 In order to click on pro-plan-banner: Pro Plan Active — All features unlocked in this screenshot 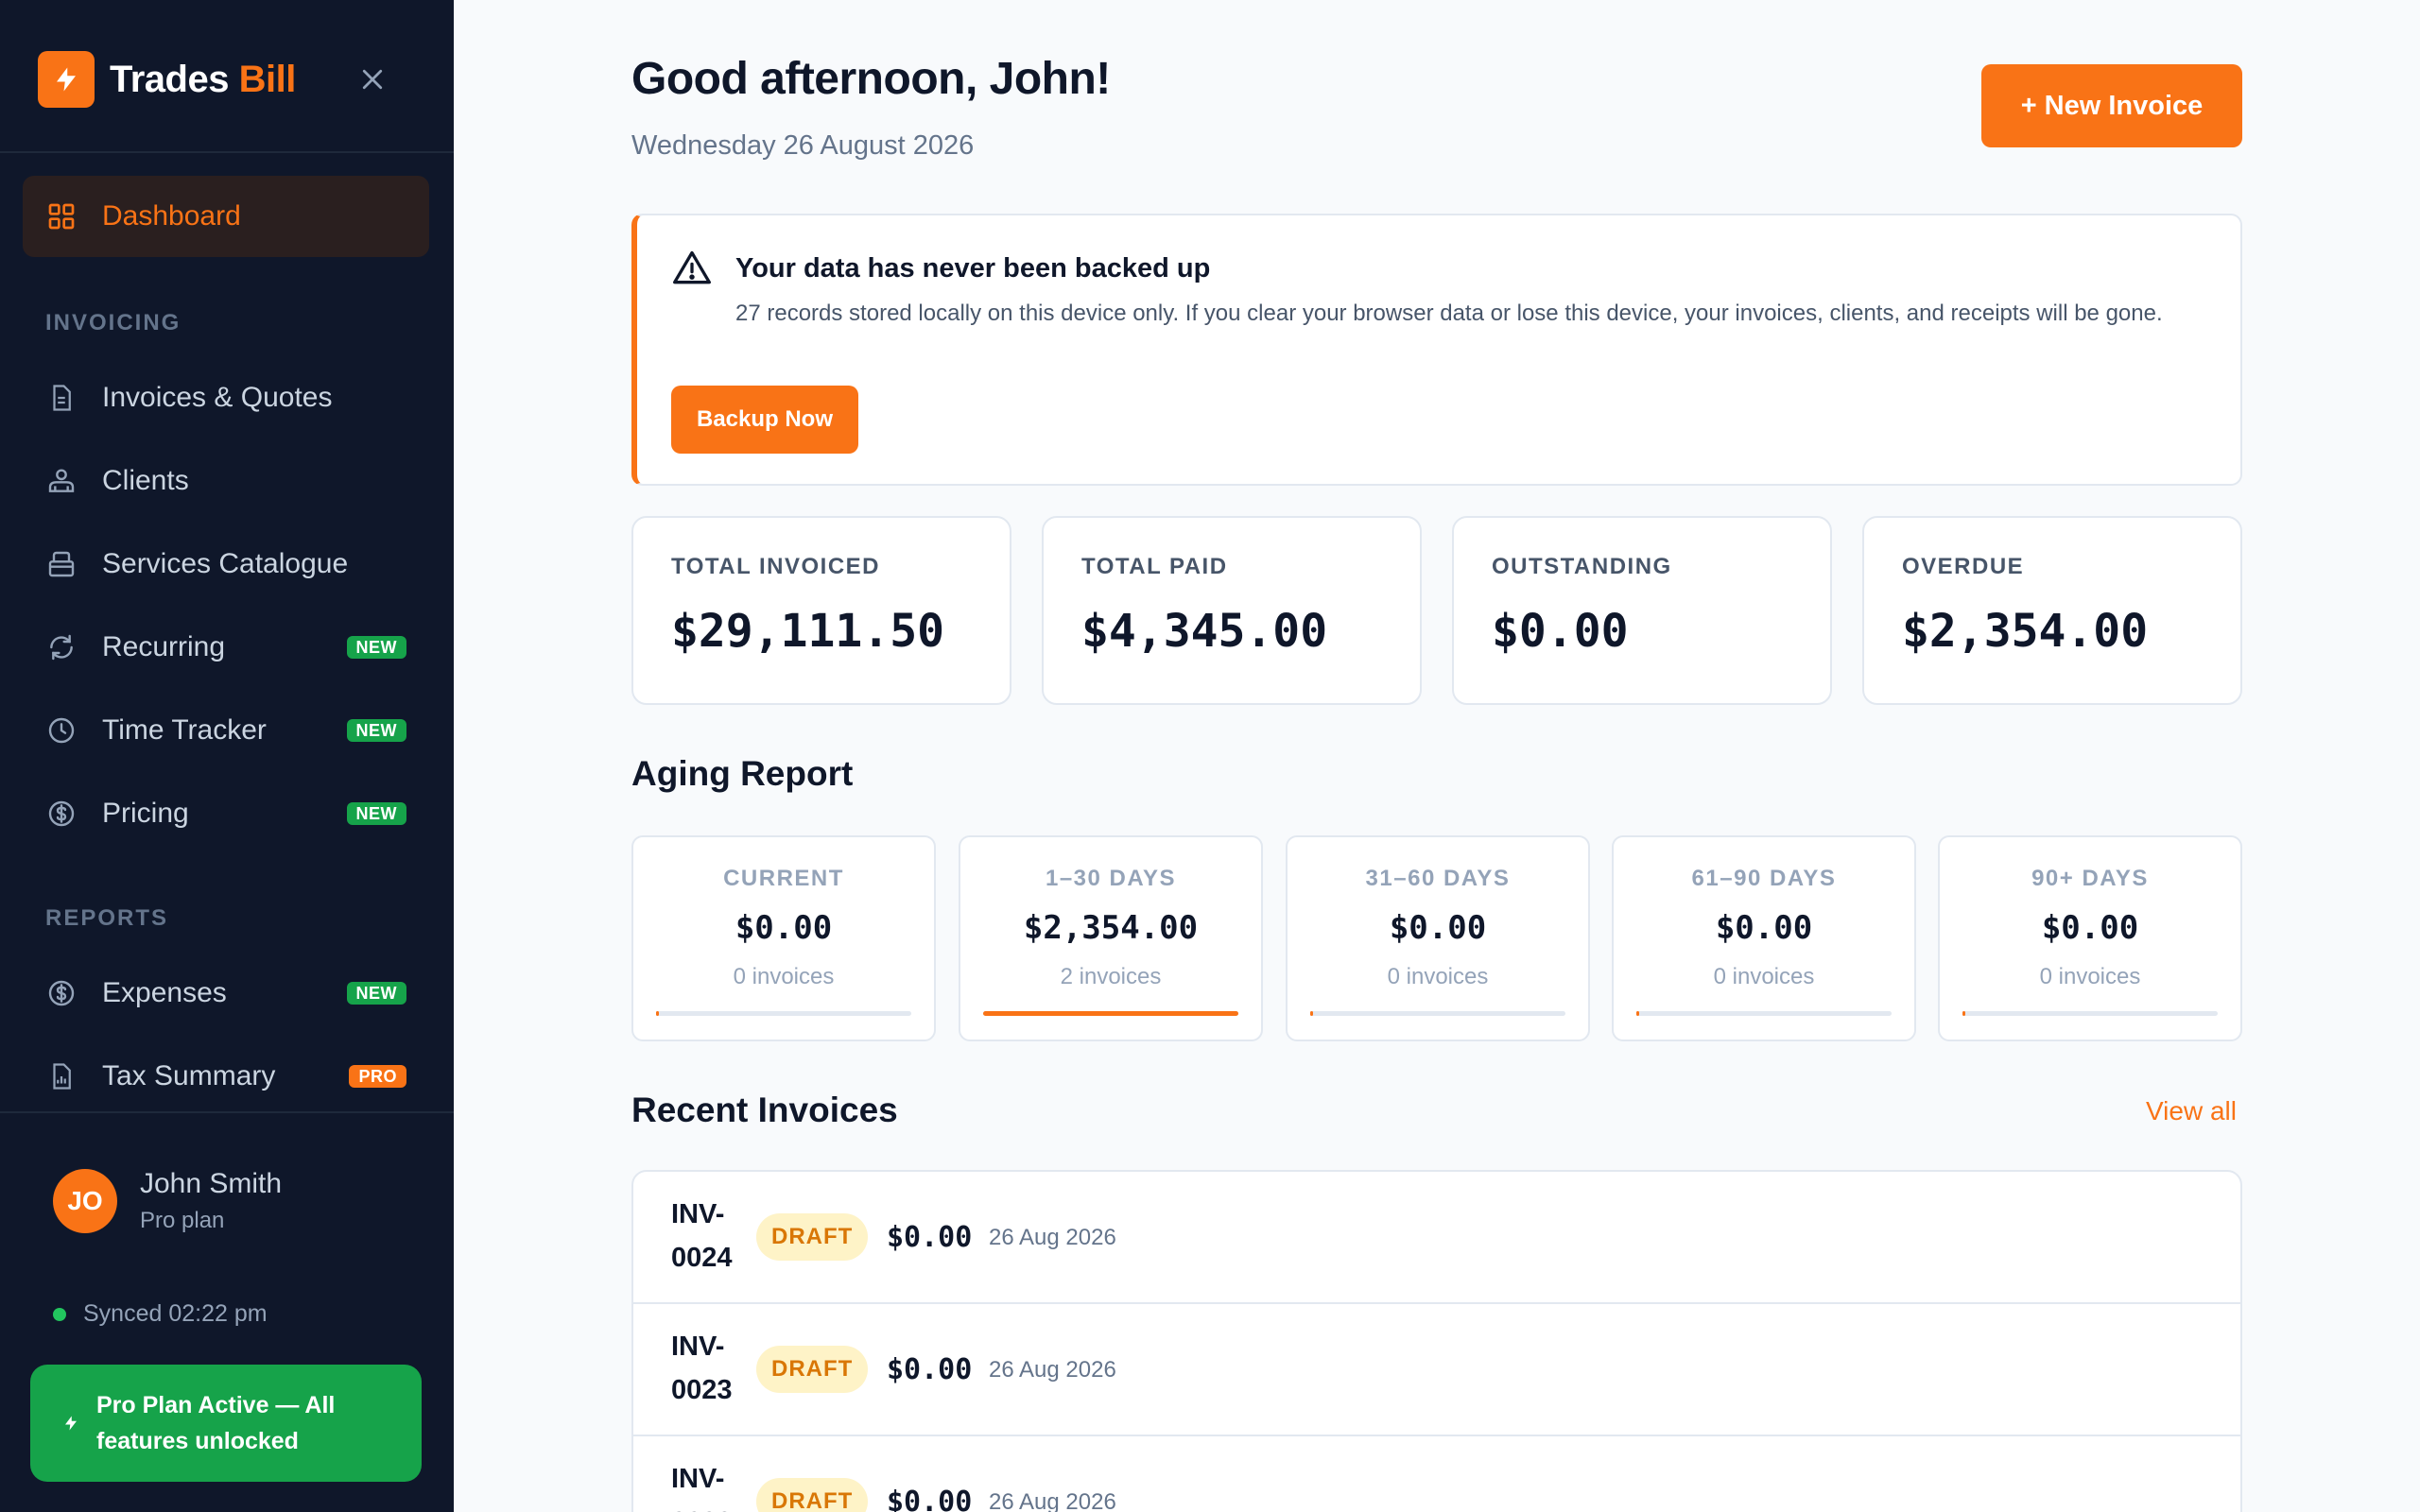, I will do `click(226, 1423)`.